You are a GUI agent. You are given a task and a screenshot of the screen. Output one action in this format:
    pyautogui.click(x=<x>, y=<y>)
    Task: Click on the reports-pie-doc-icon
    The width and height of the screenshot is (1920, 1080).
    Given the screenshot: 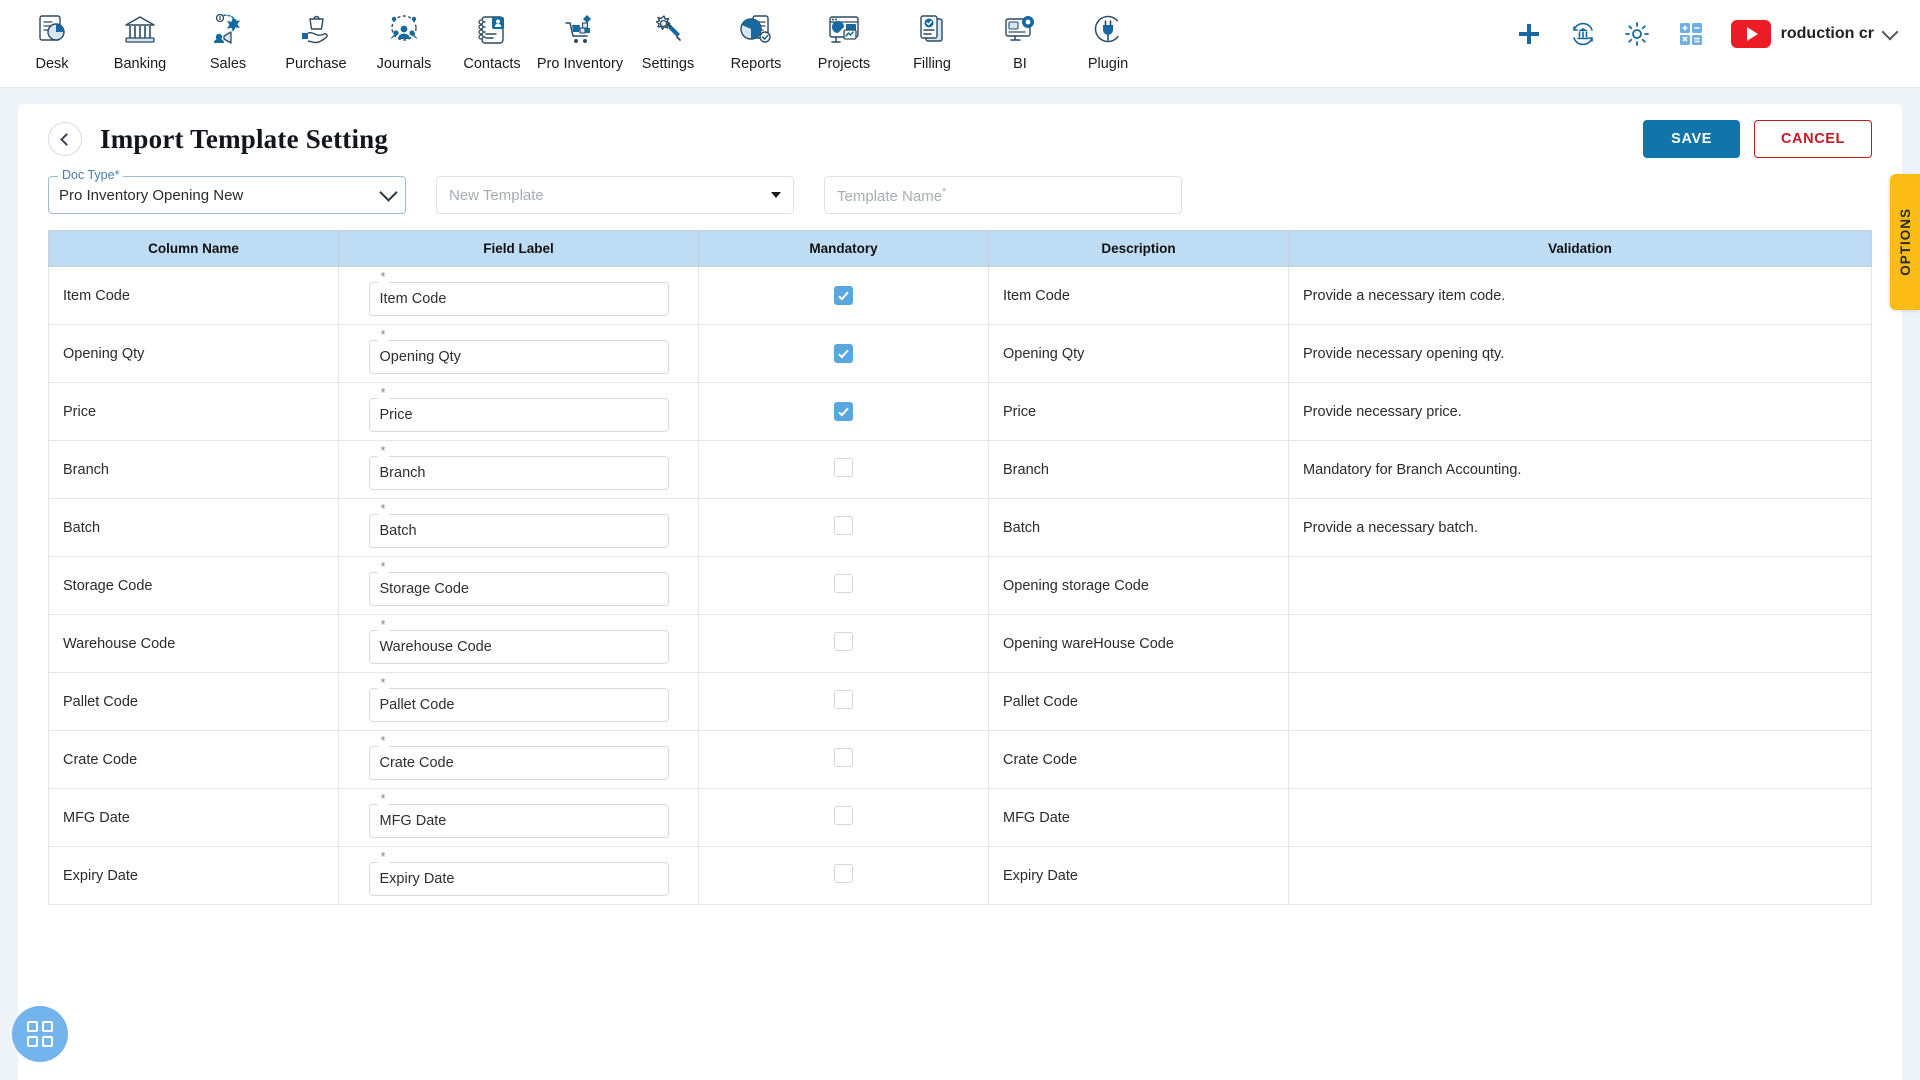 What is the action you would take?
    pyautogui.click(x=756, y=30)
    